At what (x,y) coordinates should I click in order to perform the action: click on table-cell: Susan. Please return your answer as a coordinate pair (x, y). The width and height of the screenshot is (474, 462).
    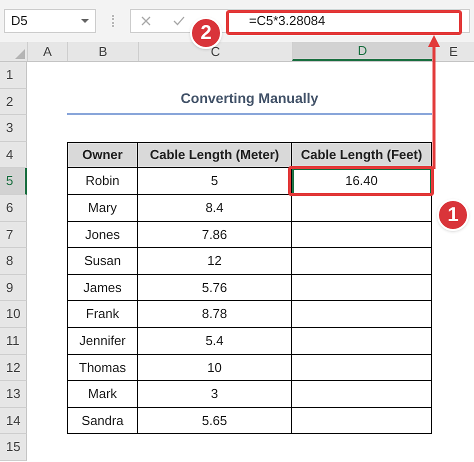
    Looking at the image, I should click on (102, 261).